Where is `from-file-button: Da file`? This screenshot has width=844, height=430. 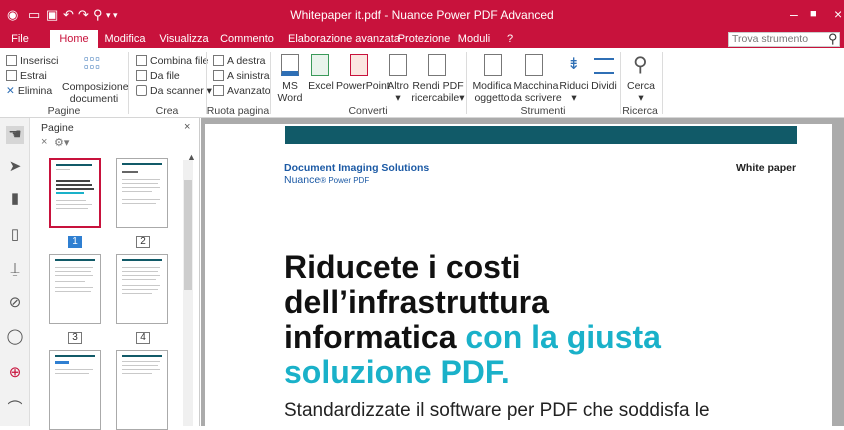 from-file-button: Da file is located at coordinates (158, 76).